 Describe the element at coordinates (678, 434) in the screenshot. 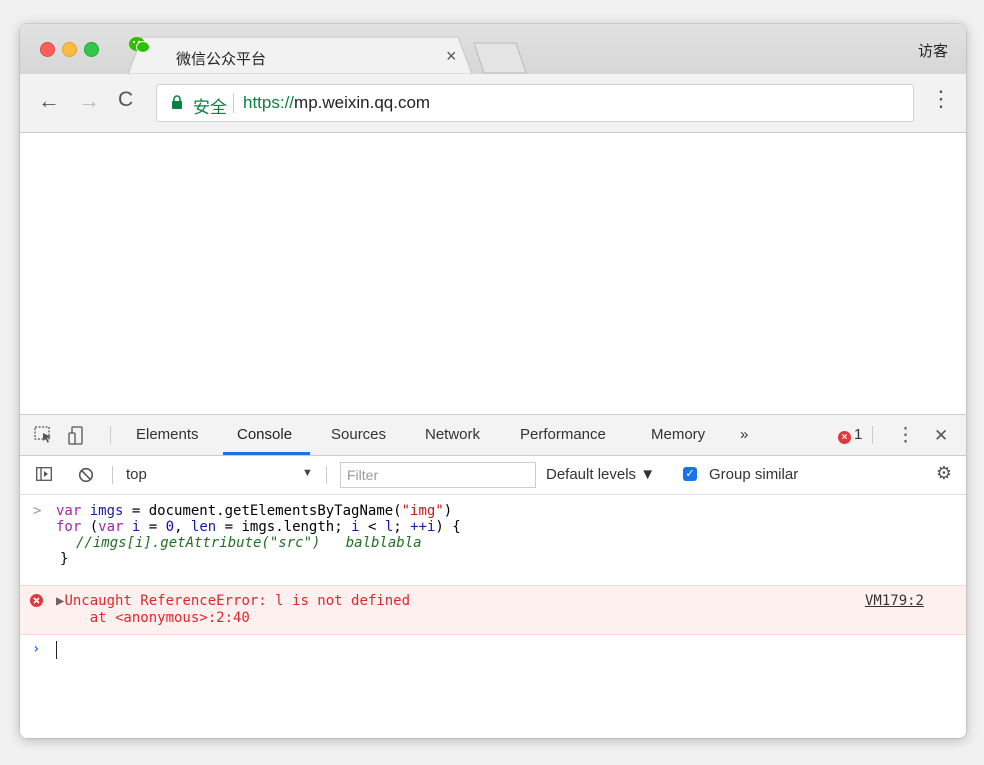

I see `tab-memory: Memory` at that location.